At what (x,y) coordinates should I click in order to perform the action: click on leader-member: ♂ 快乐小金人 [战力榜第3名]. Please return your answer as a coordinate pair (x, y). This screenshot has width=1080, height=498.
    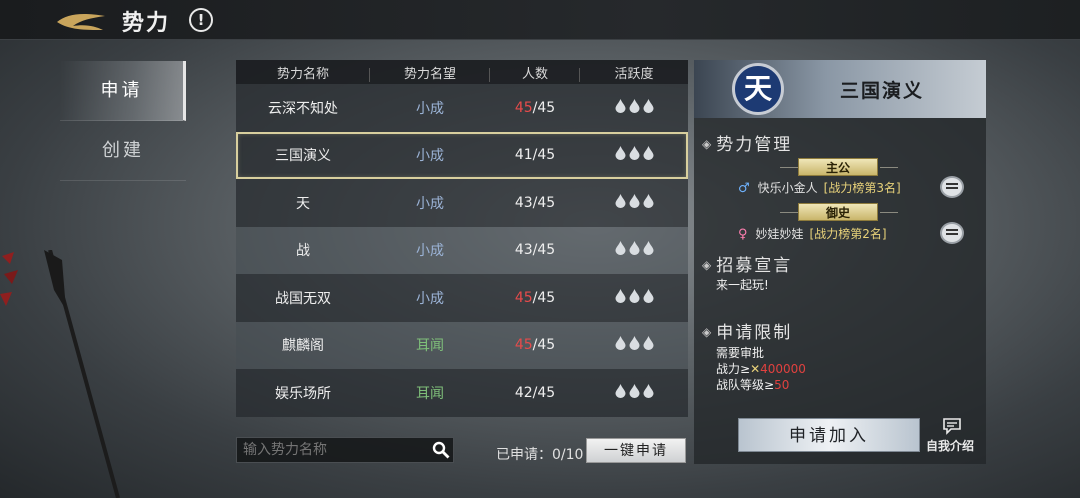
    Looking at the image, I should click on (819, 187).